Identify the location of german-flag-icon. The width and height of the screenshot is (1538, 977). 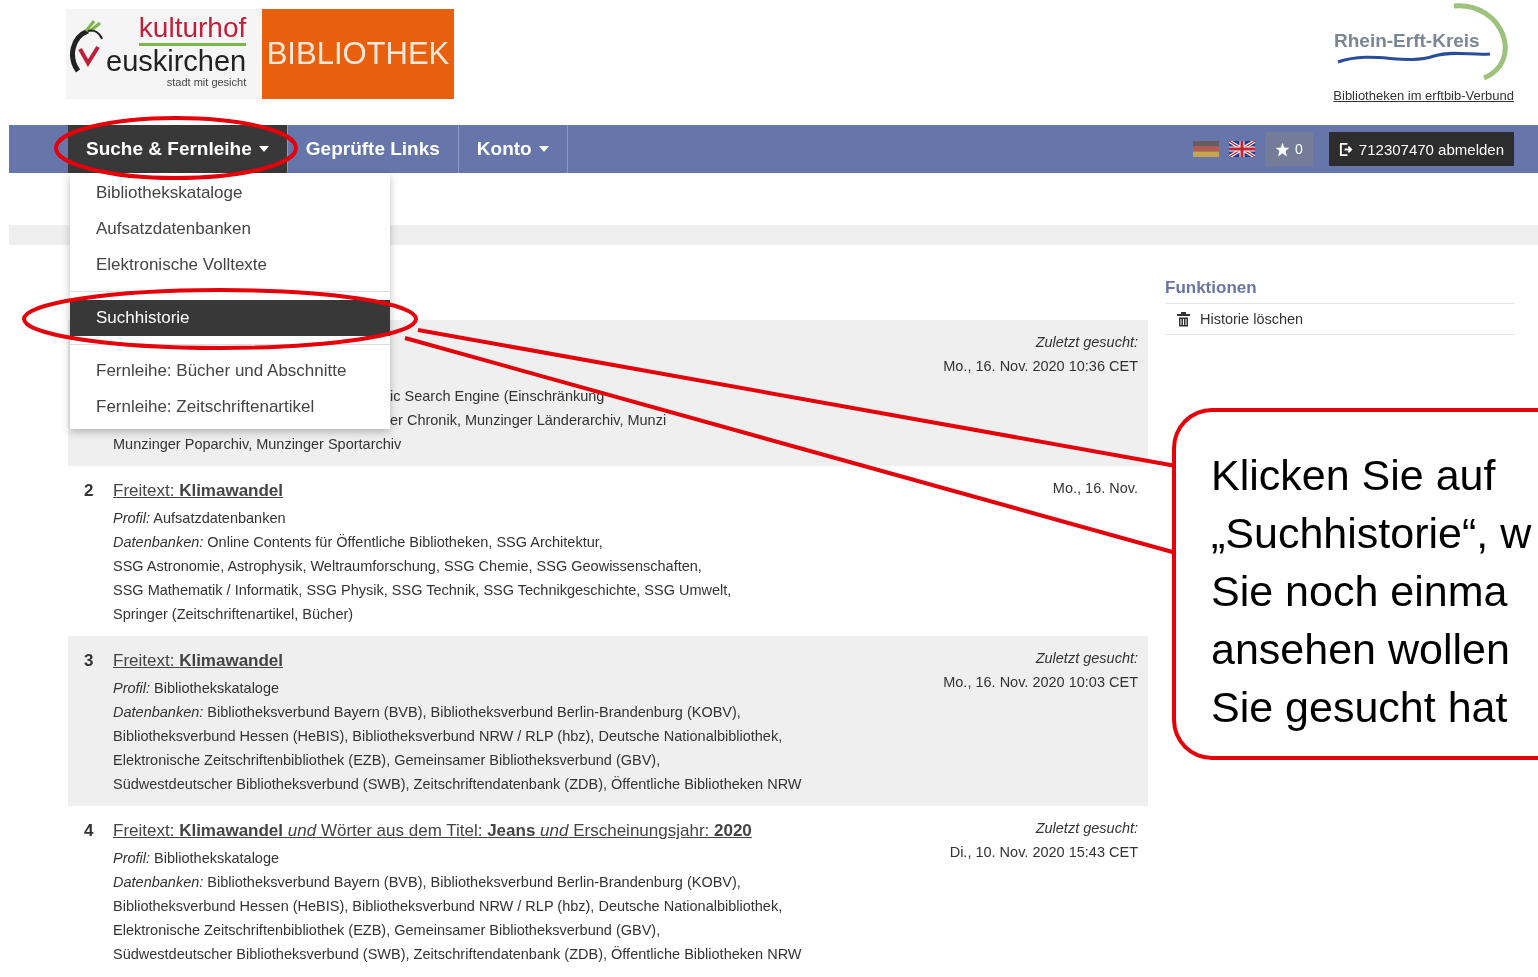
(1206, 149).